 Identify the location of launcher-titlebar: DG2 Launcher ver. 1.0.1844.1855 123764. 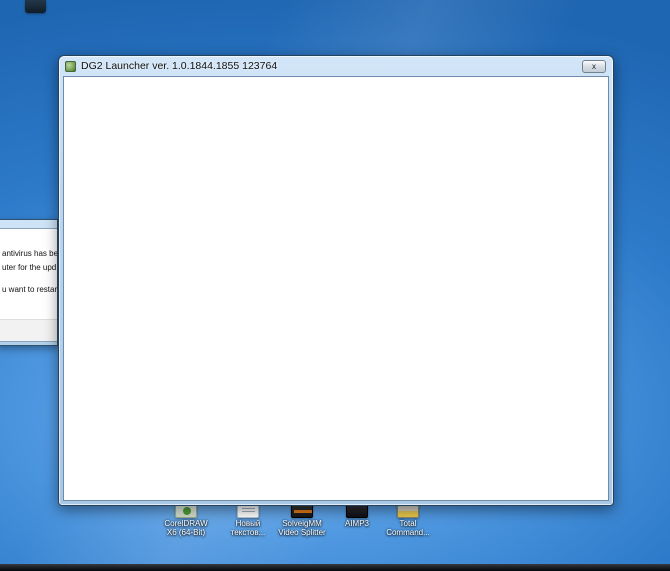
(336, 66).